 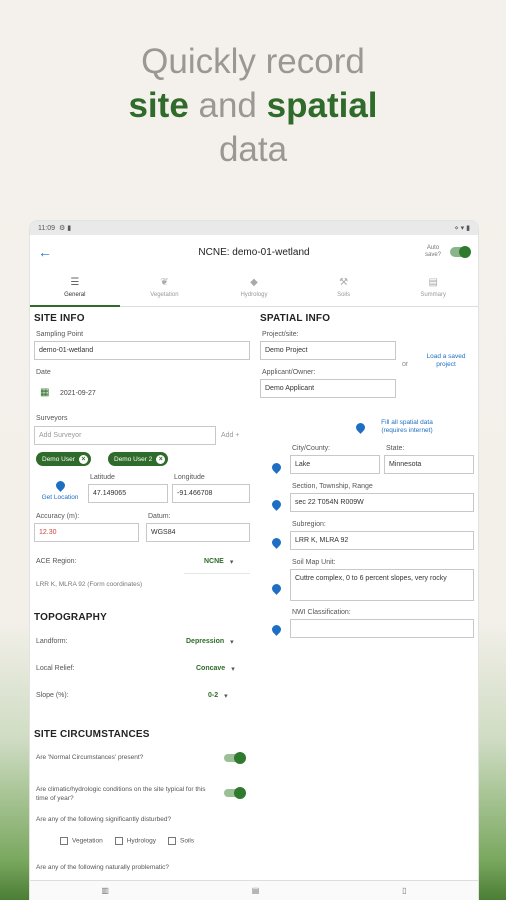 I want to click on normal-circumstances-toggle, so click(x=235, y=758).